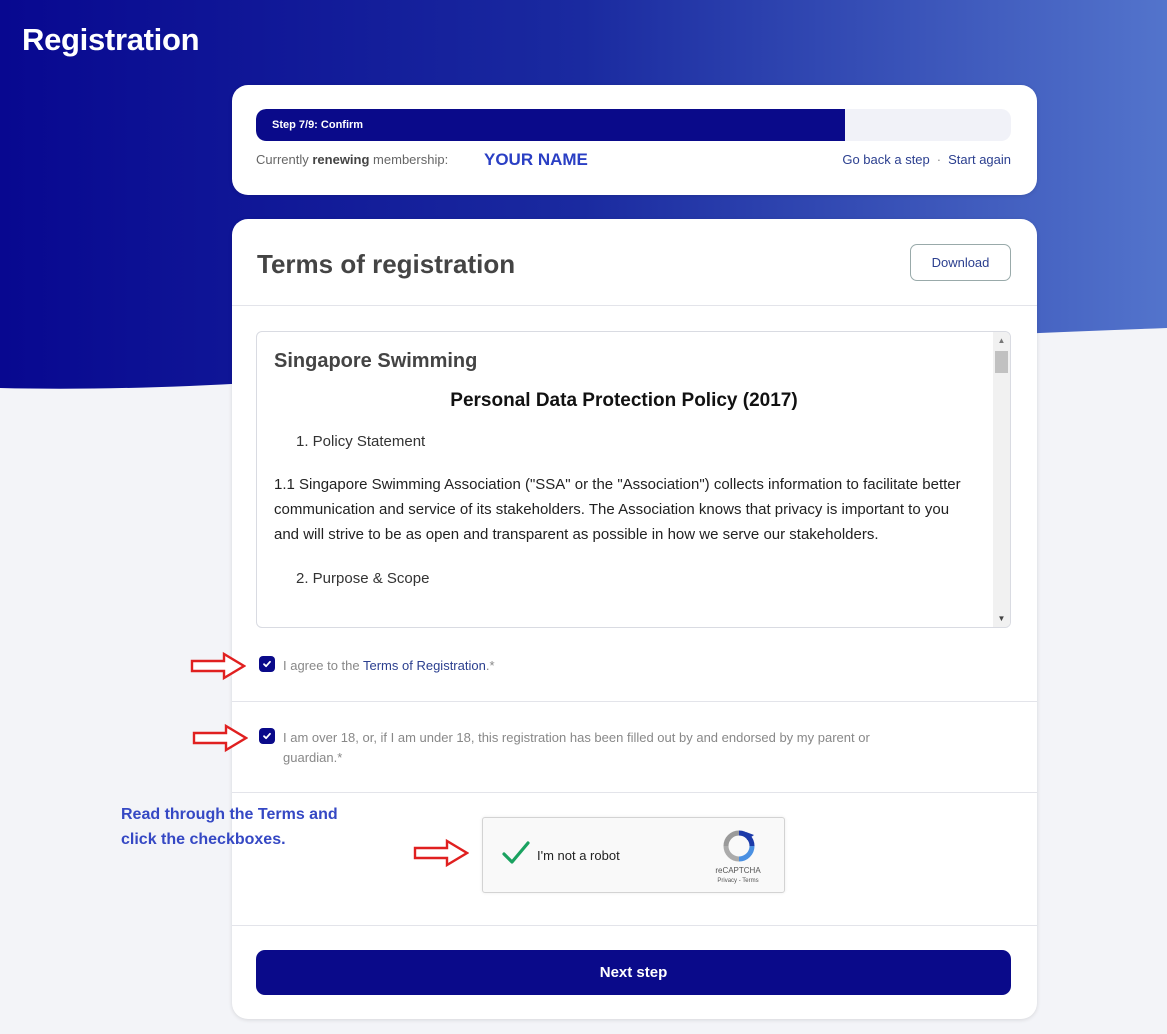  Describe the element at coordinates (536, 159) in the screenshot. I see `member-name: YOUR NAME` at that location.